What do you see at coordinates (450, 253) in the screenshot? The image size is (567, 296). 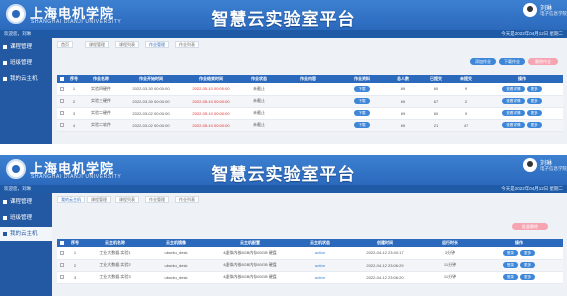 I see `run-duration: 3分钟` at bounding box center [450, 253].